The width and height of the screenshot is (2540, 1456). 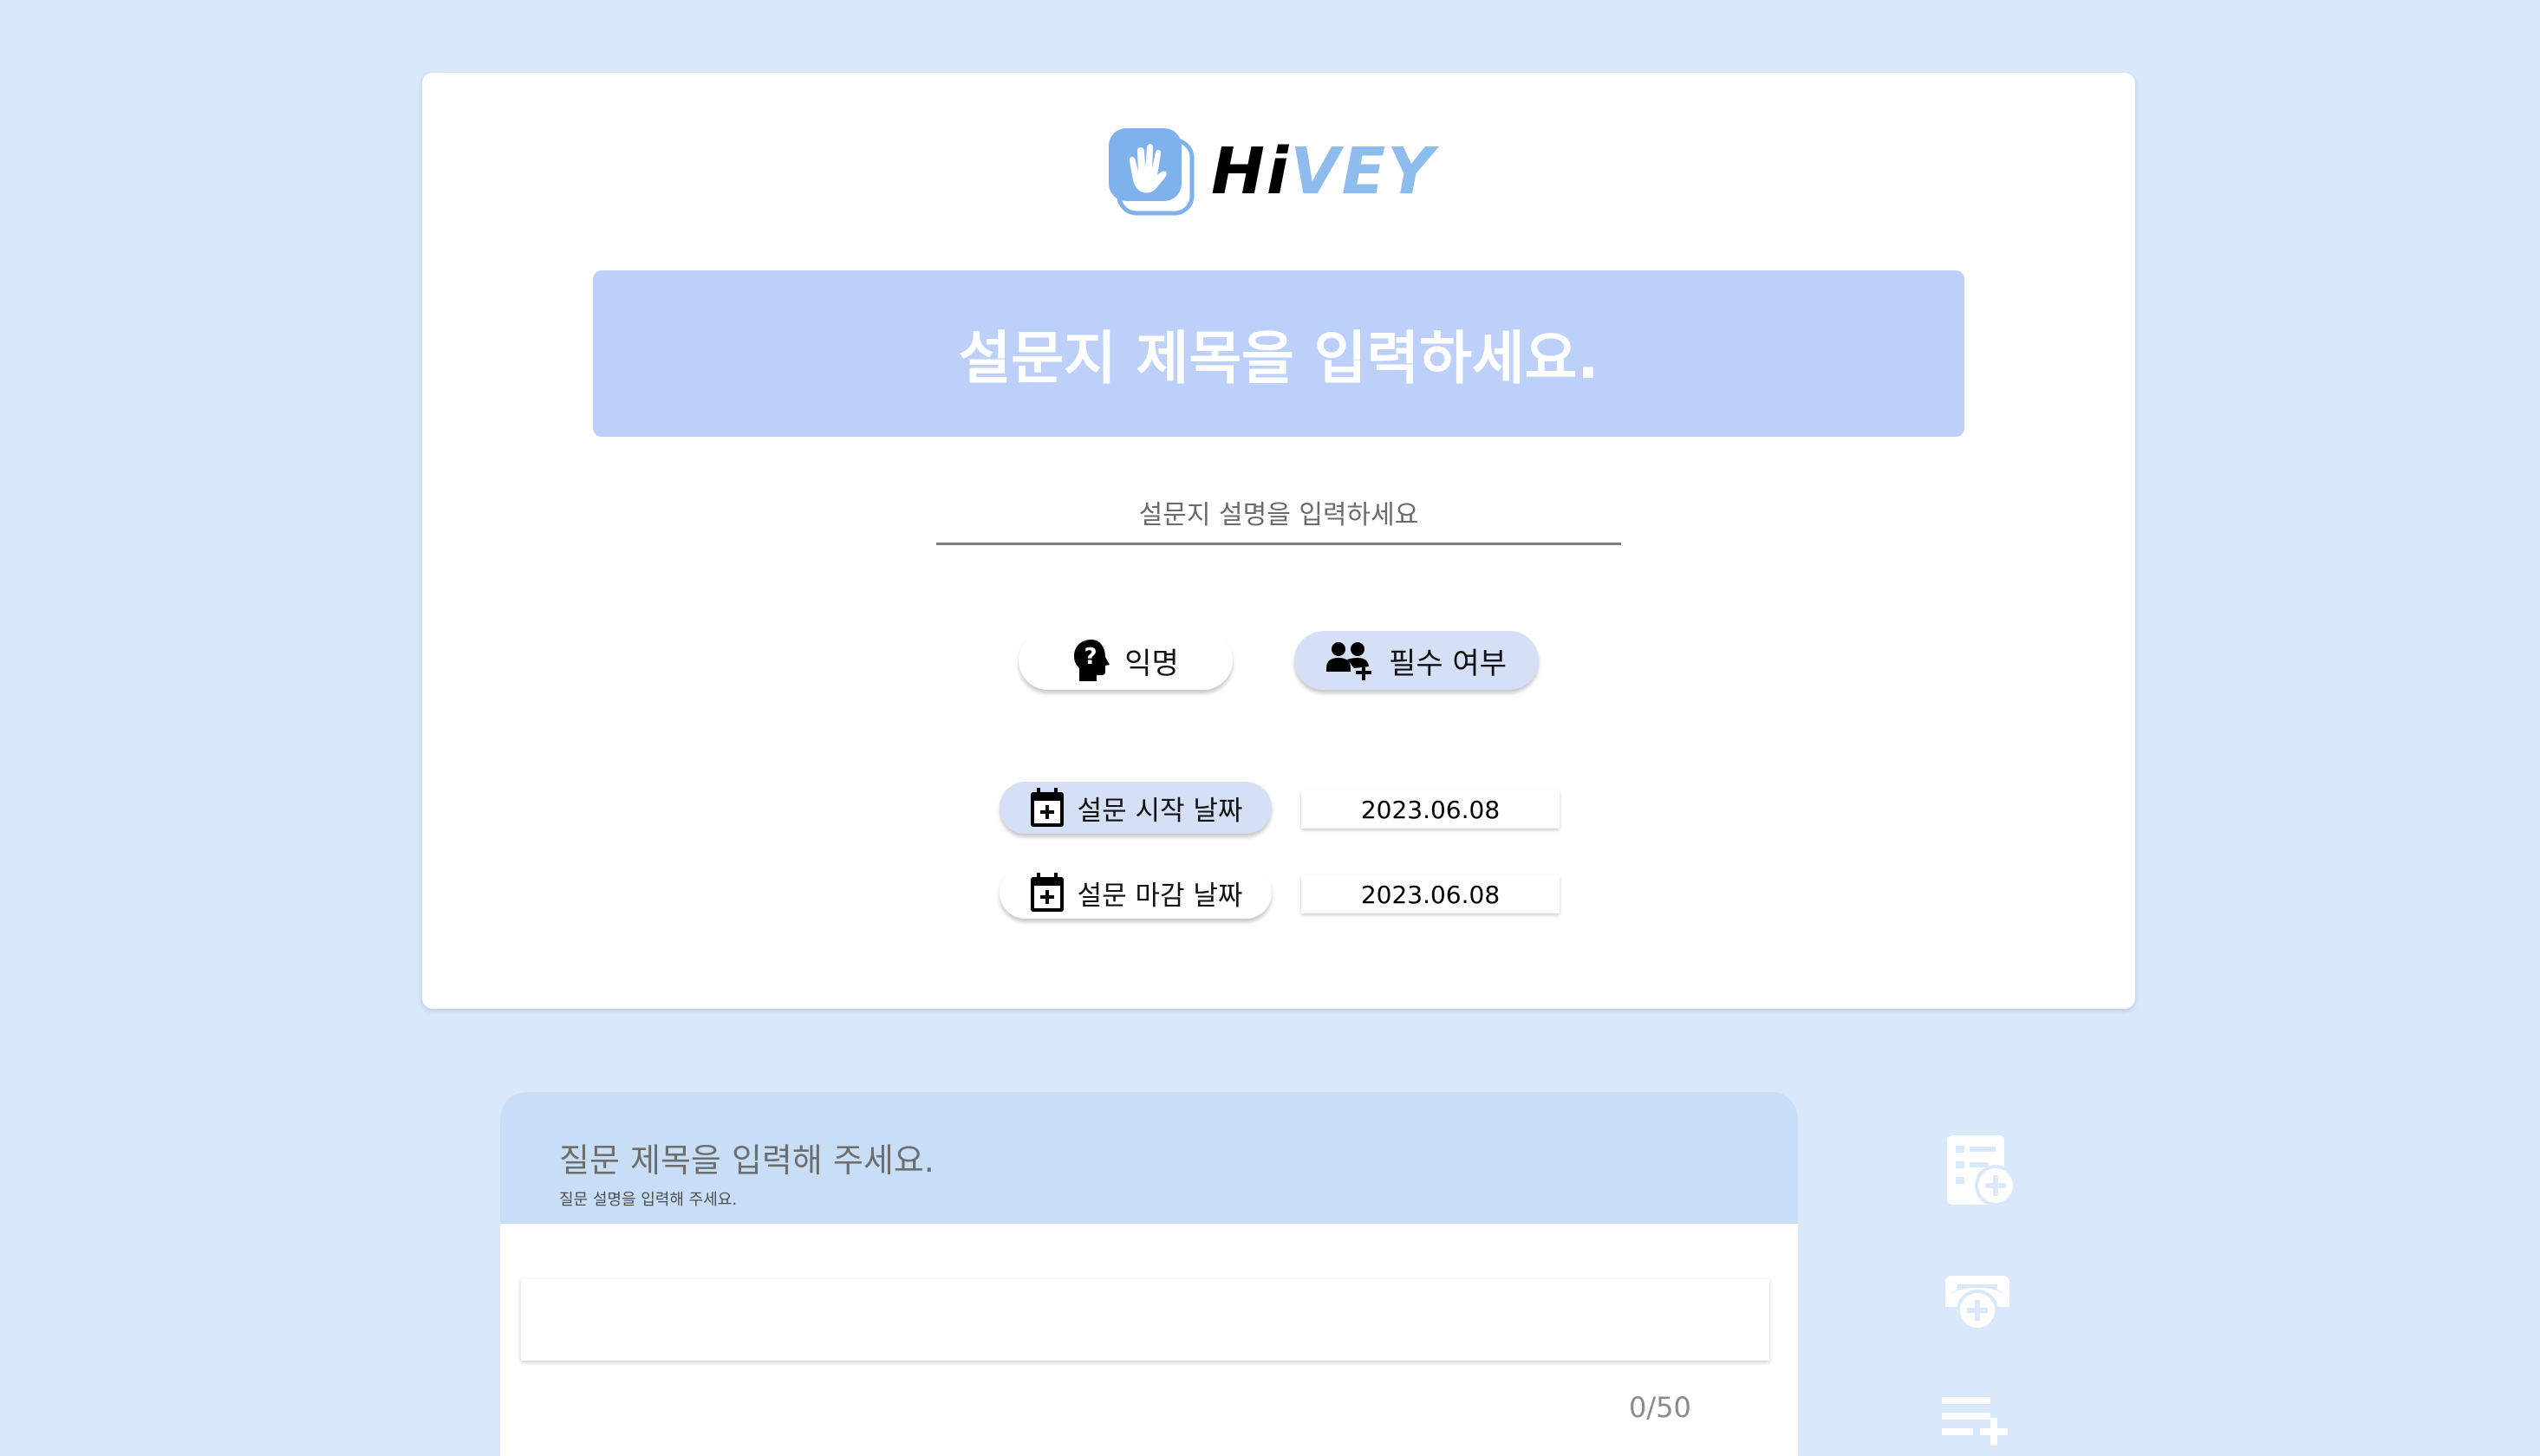 I want to click on start-date-button: 설문 시작 날짜, so click(x=1136, y=808).